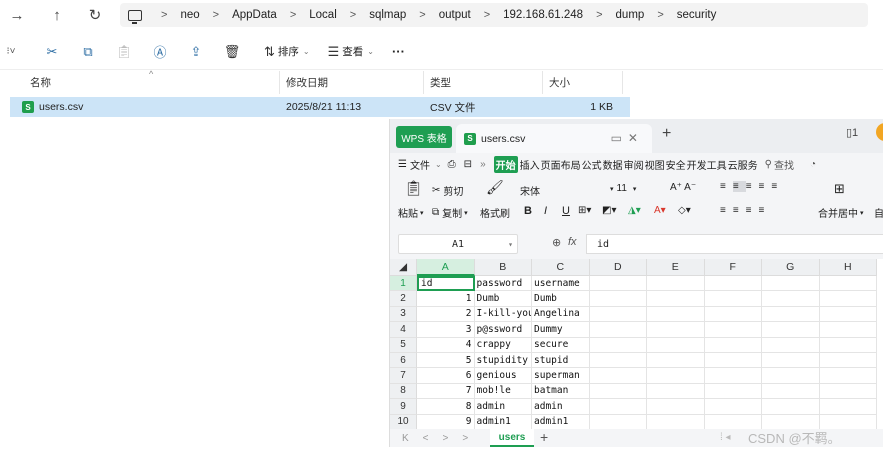 The image size is (883, 453). I want to click on save-icon: ⎙, so click(452, 164).